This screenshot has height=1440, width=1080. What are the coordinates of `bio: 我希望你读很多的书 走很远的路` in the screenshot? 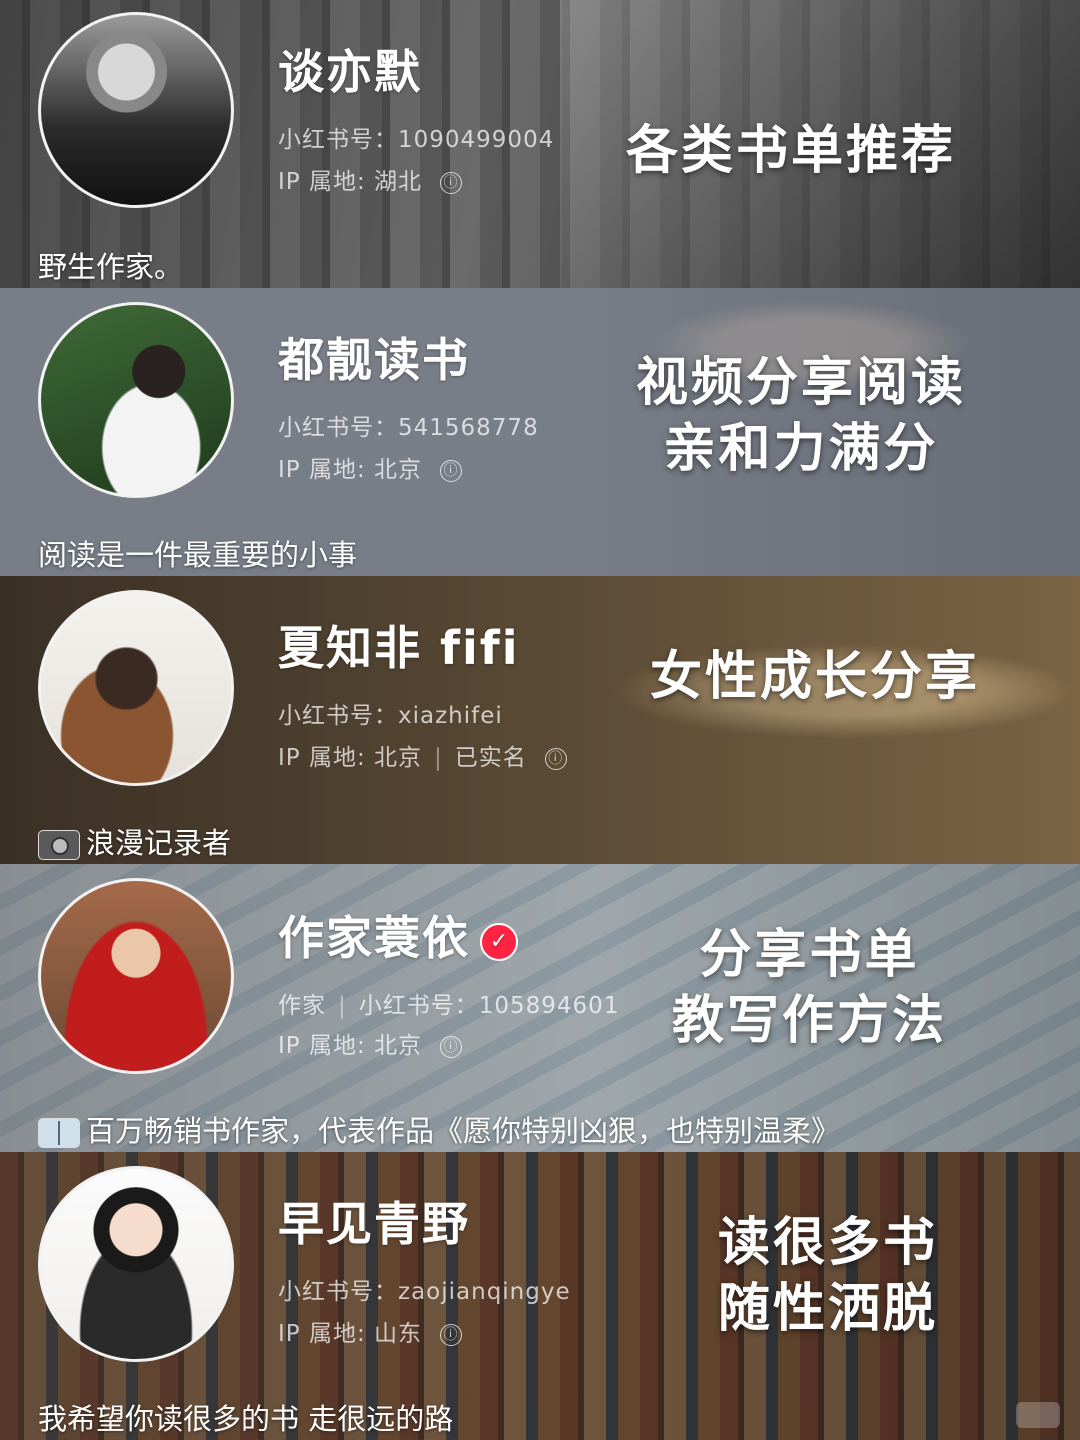 It's located at (246, 1419).